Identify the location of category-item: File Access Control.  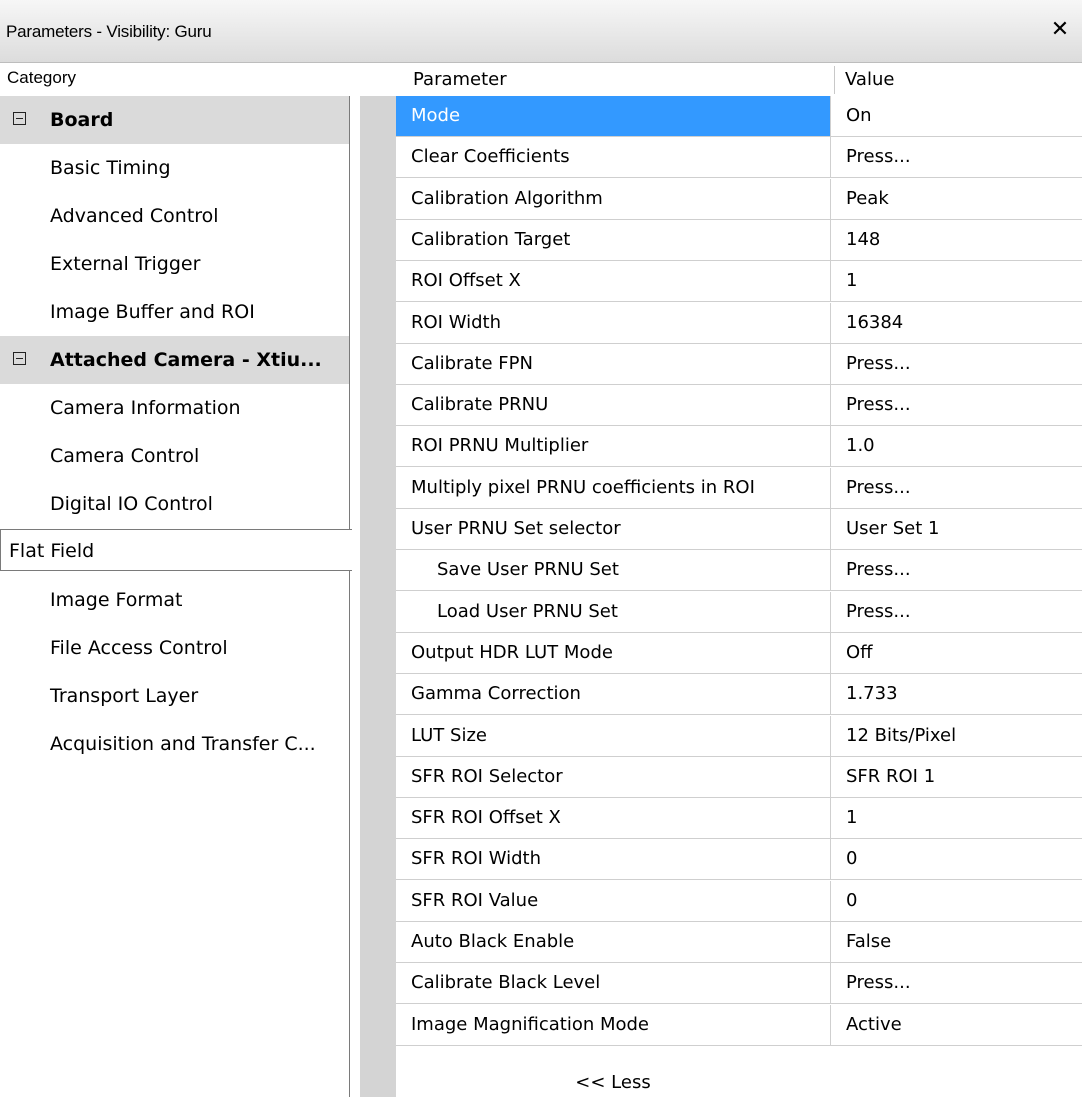
(174, 648).